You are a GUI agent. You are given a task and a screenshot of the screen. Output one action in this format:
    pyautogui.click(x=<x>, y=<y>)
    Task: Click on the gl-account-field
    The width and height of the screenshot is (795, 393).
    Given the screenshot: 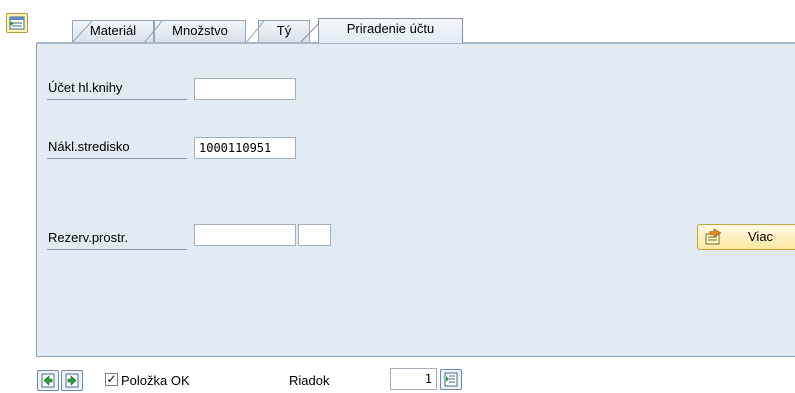 What is the action you would take?
    pyautogui.click(x=245, y=89)
    